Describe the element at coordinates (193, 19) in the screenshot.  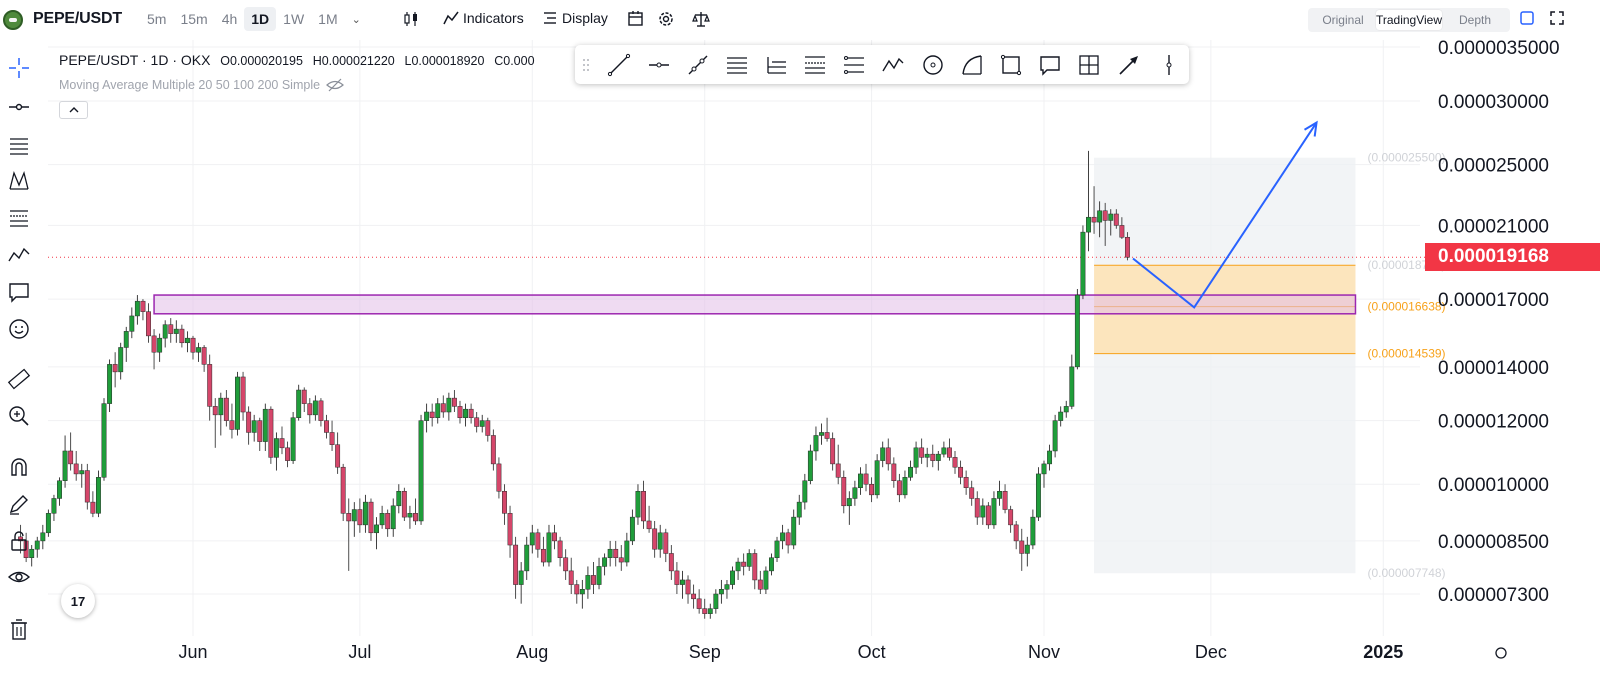
I see `interval-15m: 15m` at that location.